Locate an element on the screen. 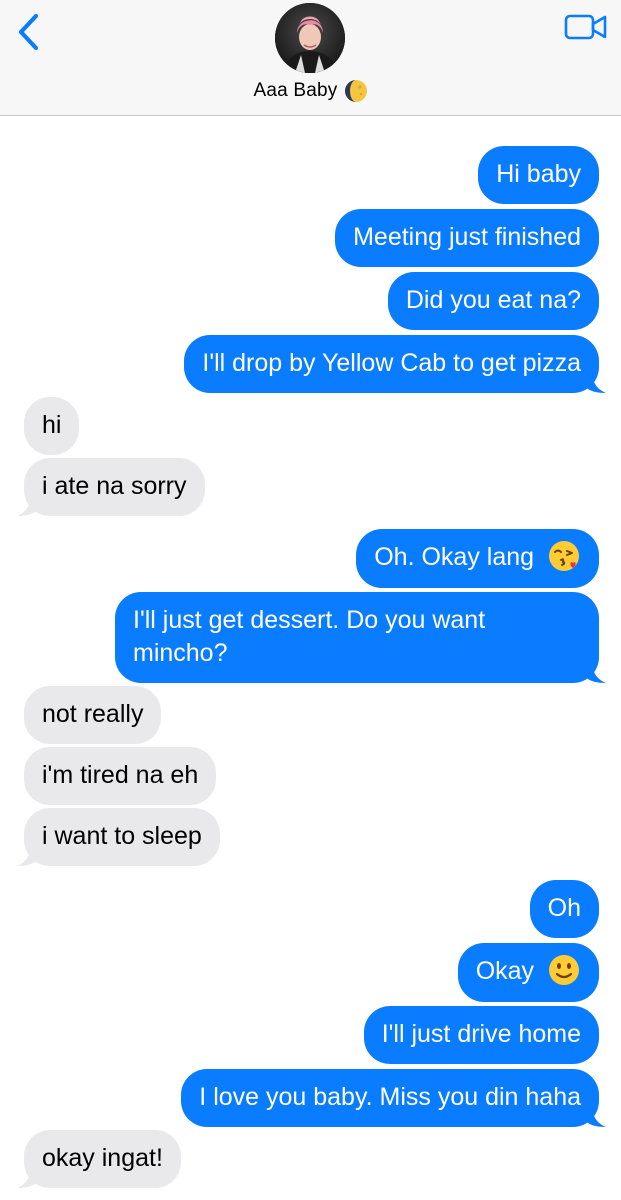  video-camera-icon is located at coordinates (585, 27).